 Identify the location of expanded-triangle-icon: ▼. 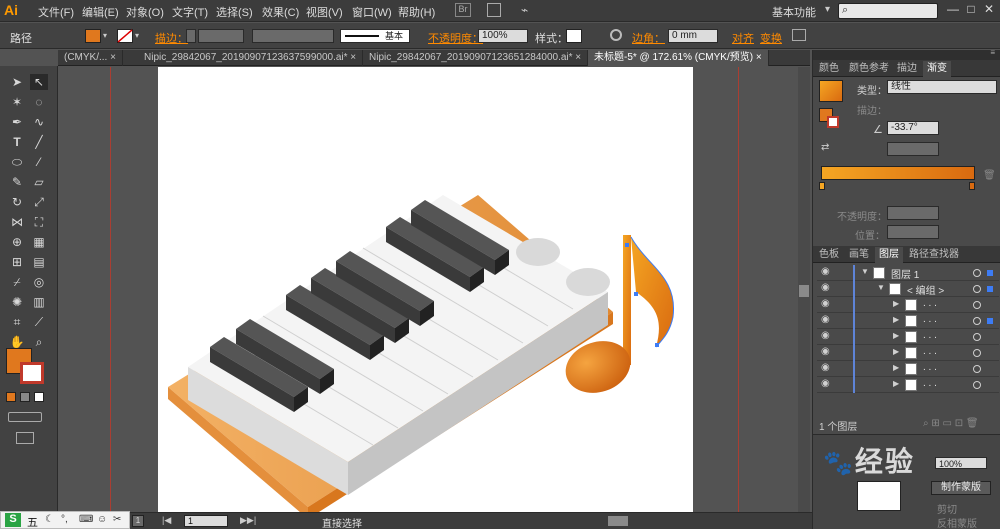
(881, 287).